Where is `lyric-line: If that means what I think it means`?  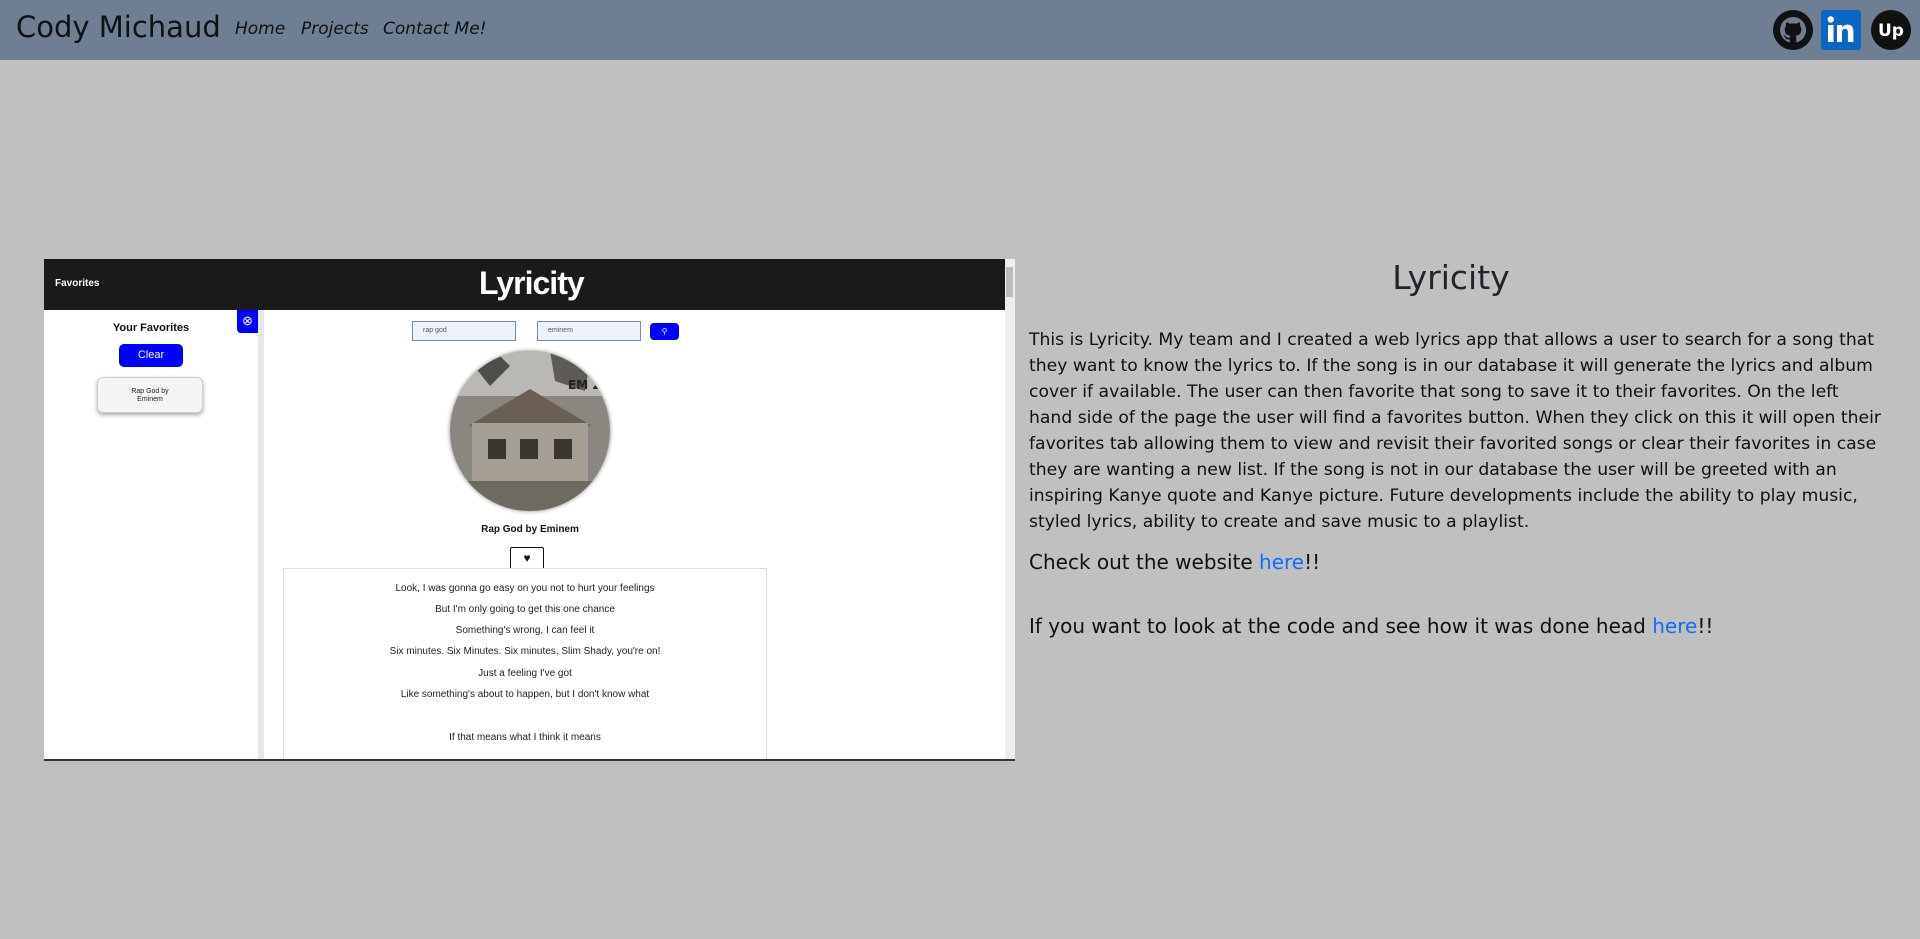 lyric-line: If that means what I think it means is located at coordinates (525, 737).